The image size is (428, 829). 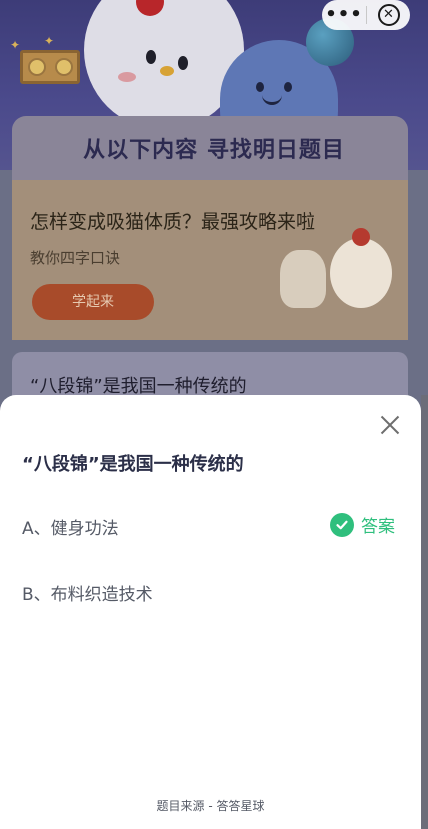 I want to click on answer-badge: 答案, so click(x=362, y=524).